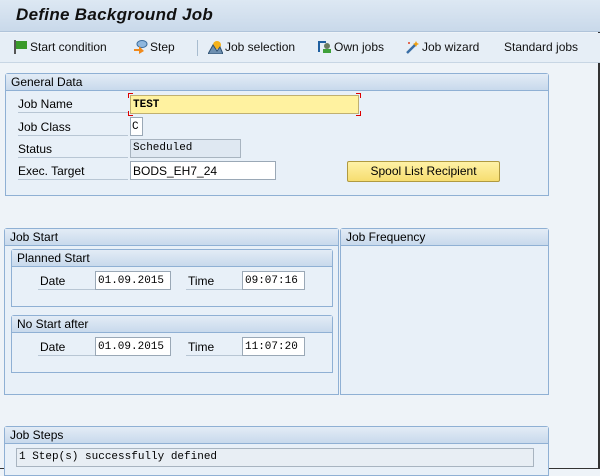 This screenshot has height=476, width=600. What do you see at coordinates (133, 280) in the screenshot?
I see `planned-date-input` at bounding box center [133, 280].